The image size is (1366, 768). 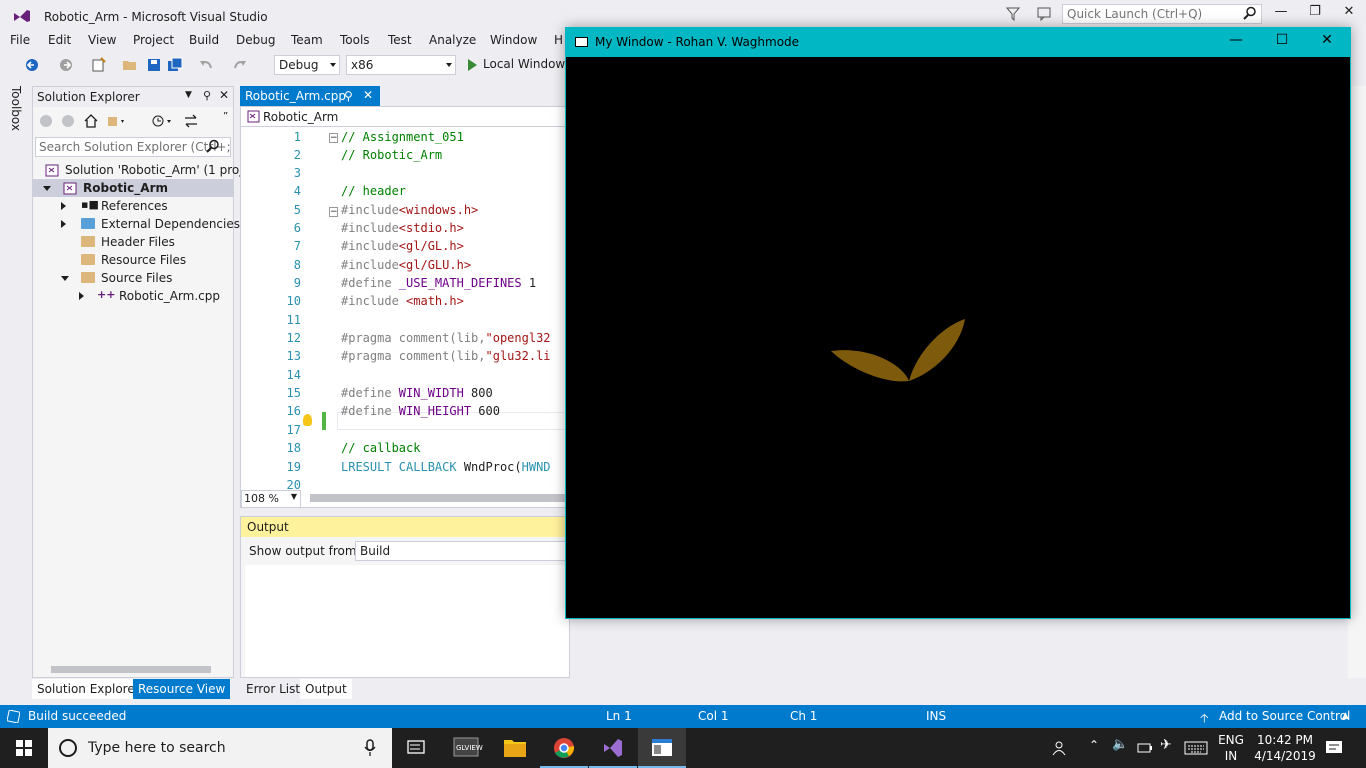 What do you see at coordinates (368, 95) in the screenshot?
I see `close-tab-icon: ✕` at bounding box center [368, 95].